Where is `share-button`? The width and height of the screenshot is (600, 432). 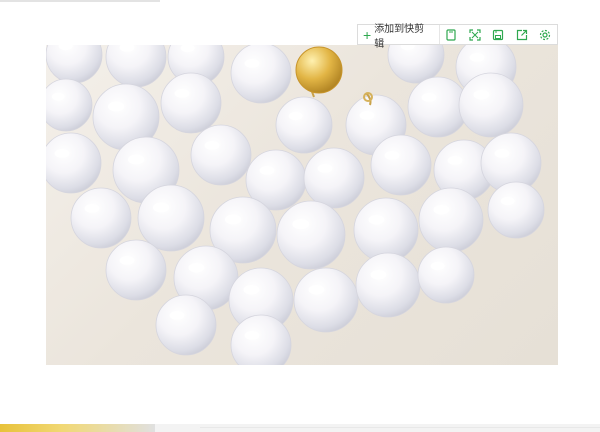
share-button is located at coordinates (521, 34).